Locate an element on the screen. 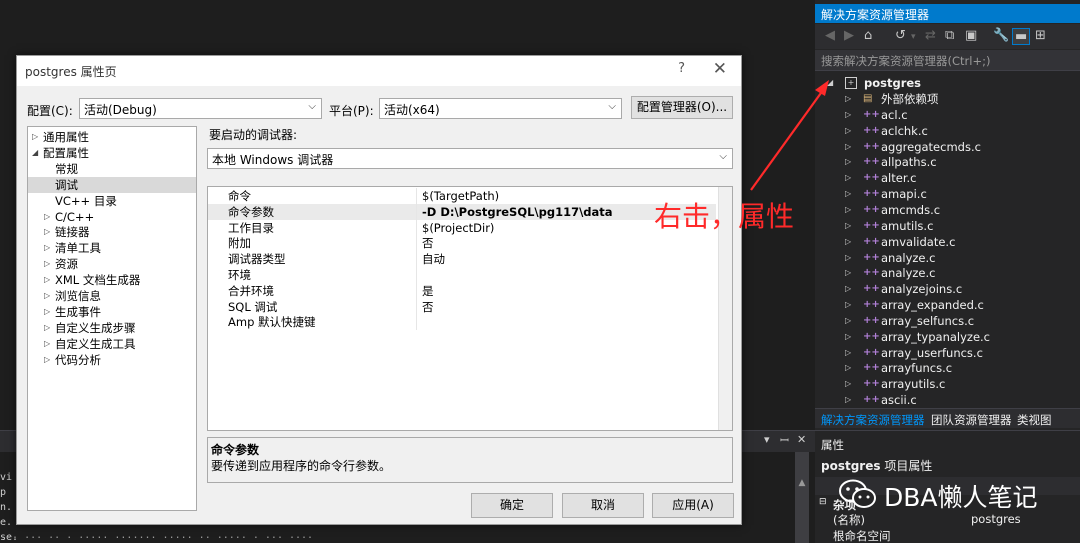 This screenshot has height=543, width=1080. home-icon: ⌂ is located at coordinates (868, 35).